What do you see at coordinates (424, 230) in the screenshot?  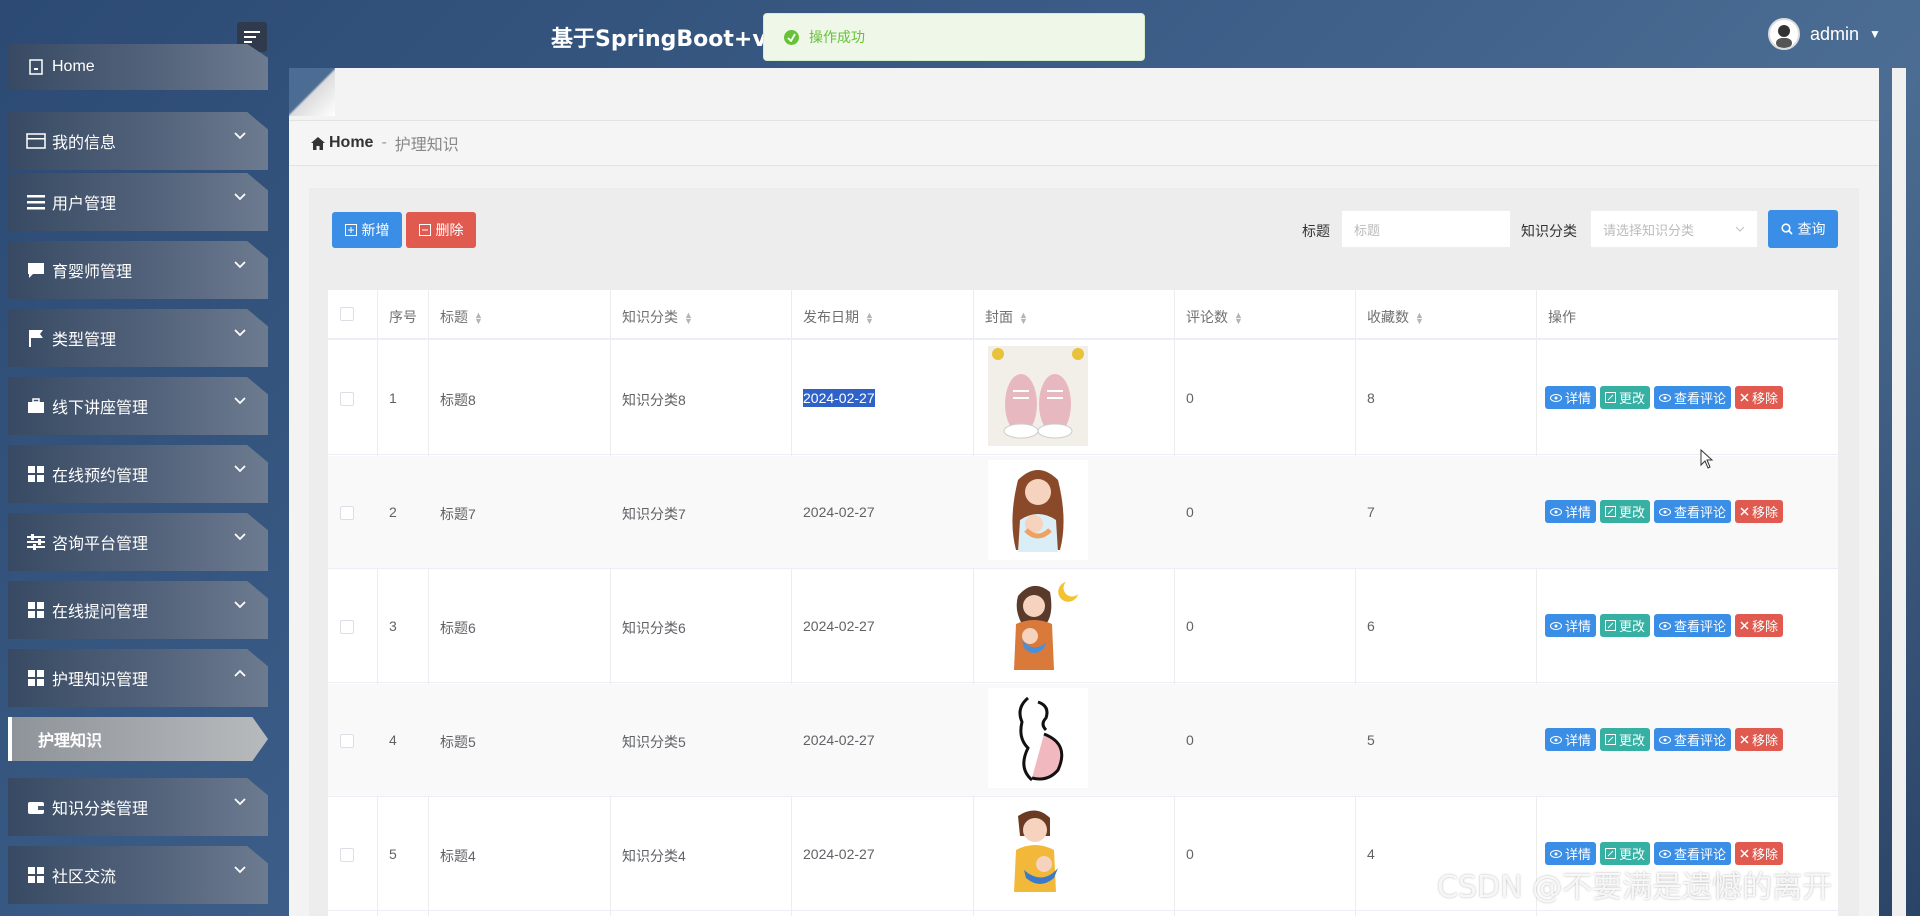 I see `minus-square-icon` at bounding box center [424, 230].